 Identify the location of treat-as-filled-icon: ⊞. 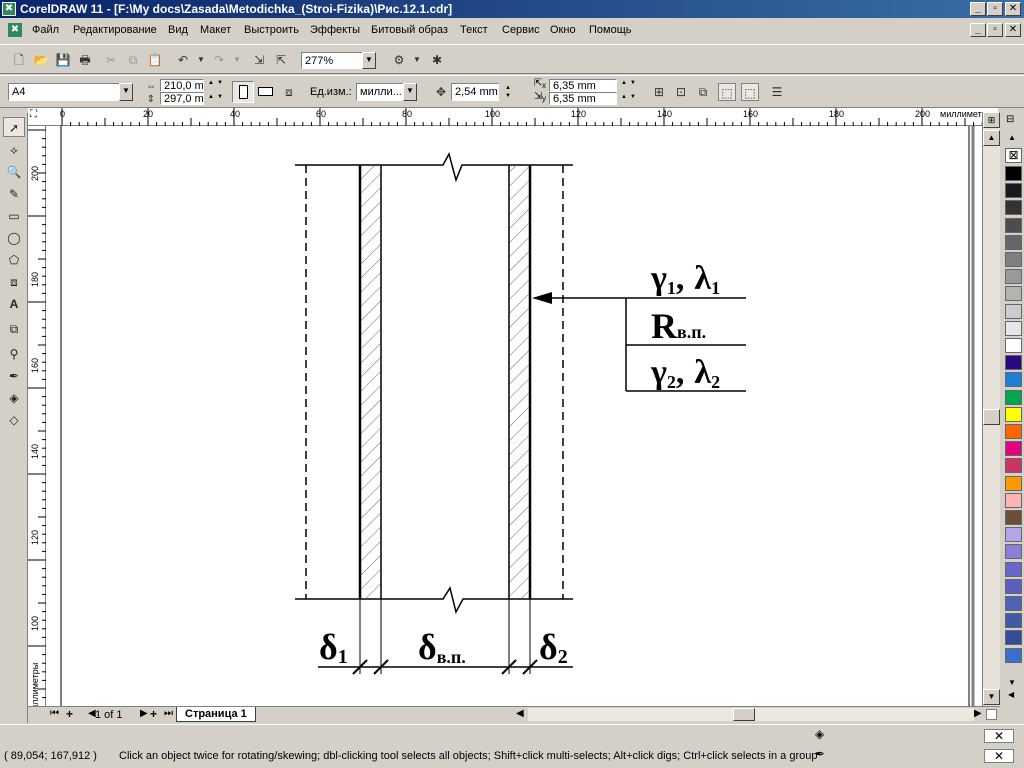
(659, 92).